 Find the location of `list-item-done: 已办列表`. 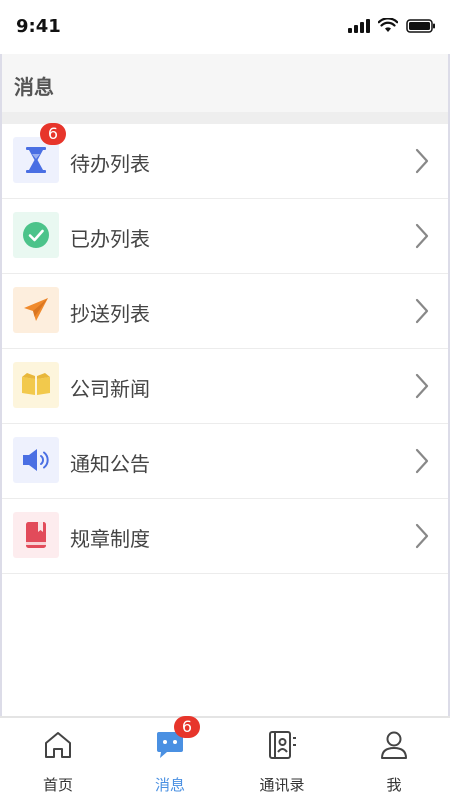

list-item-done: 已办列表 is located at coordinates (225, 236).